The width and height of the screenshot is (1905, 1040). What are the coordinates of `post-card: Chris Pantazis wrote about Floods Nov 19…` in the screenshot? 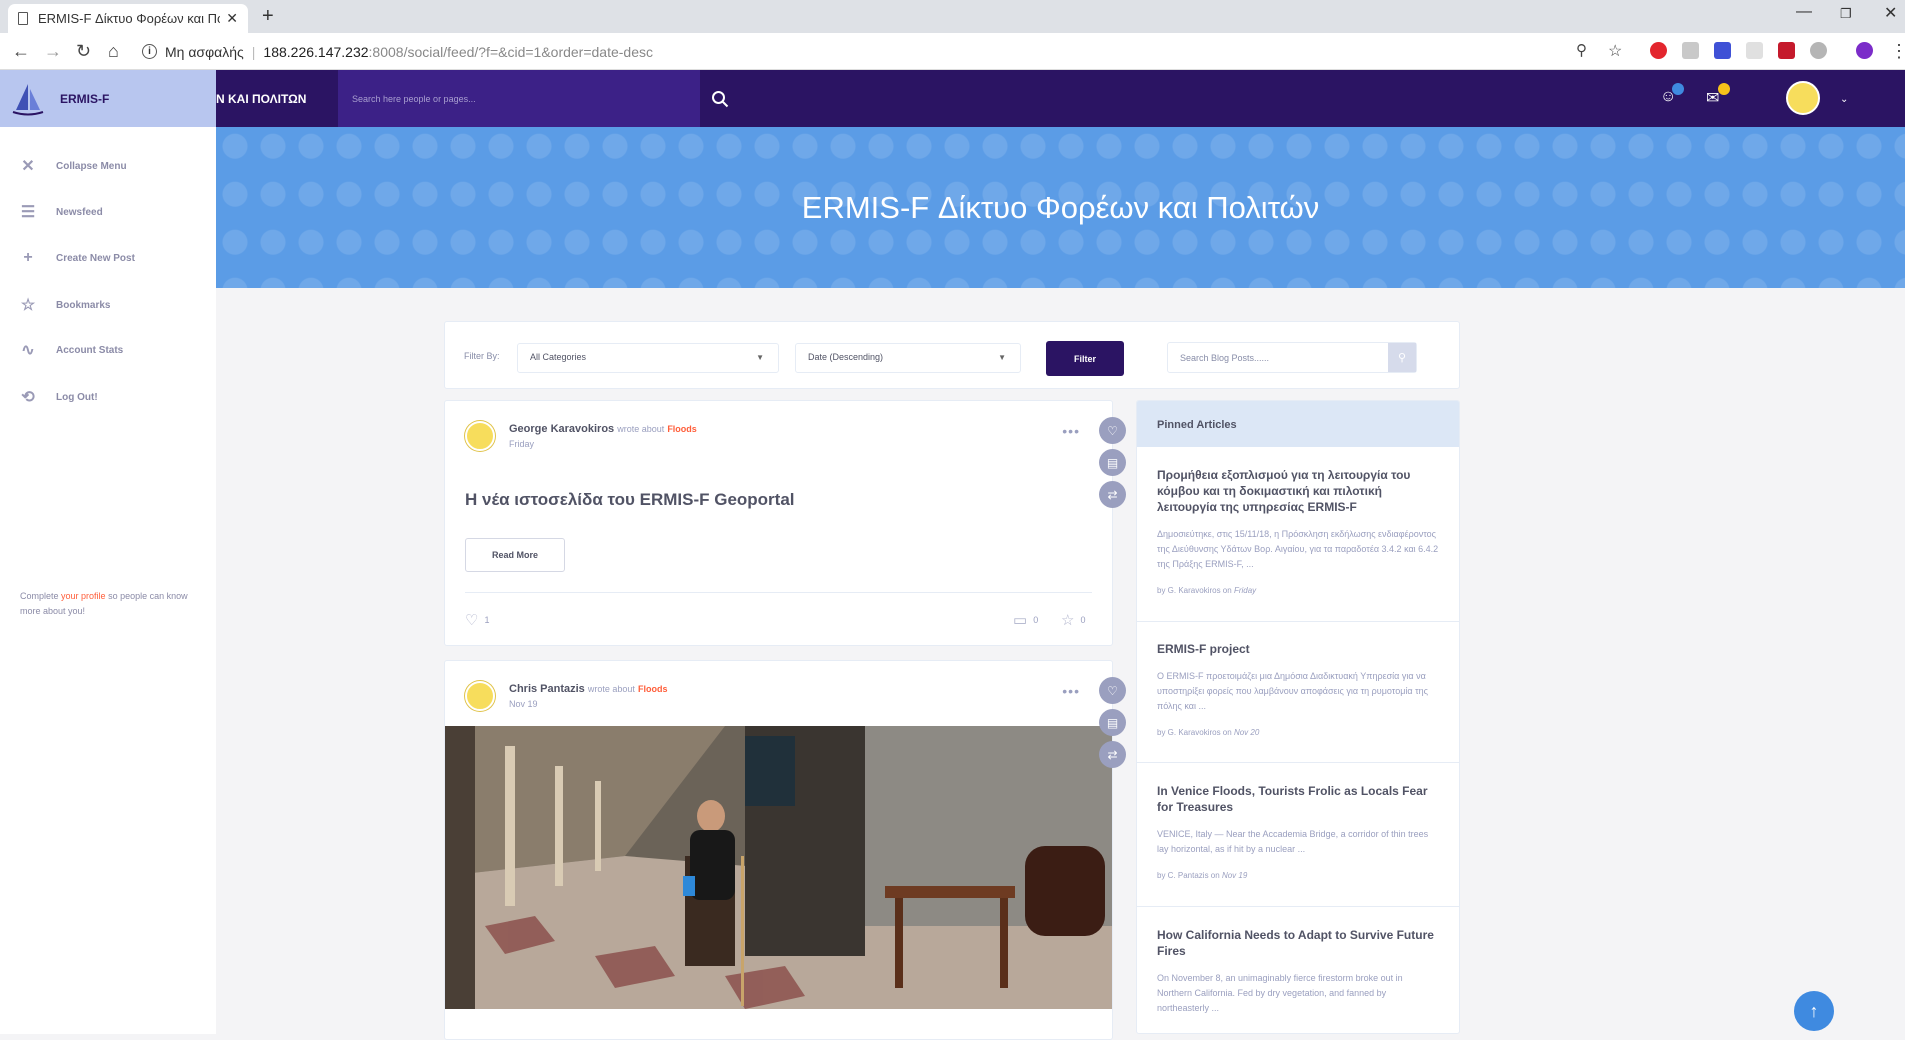 It's located at (778, 850).